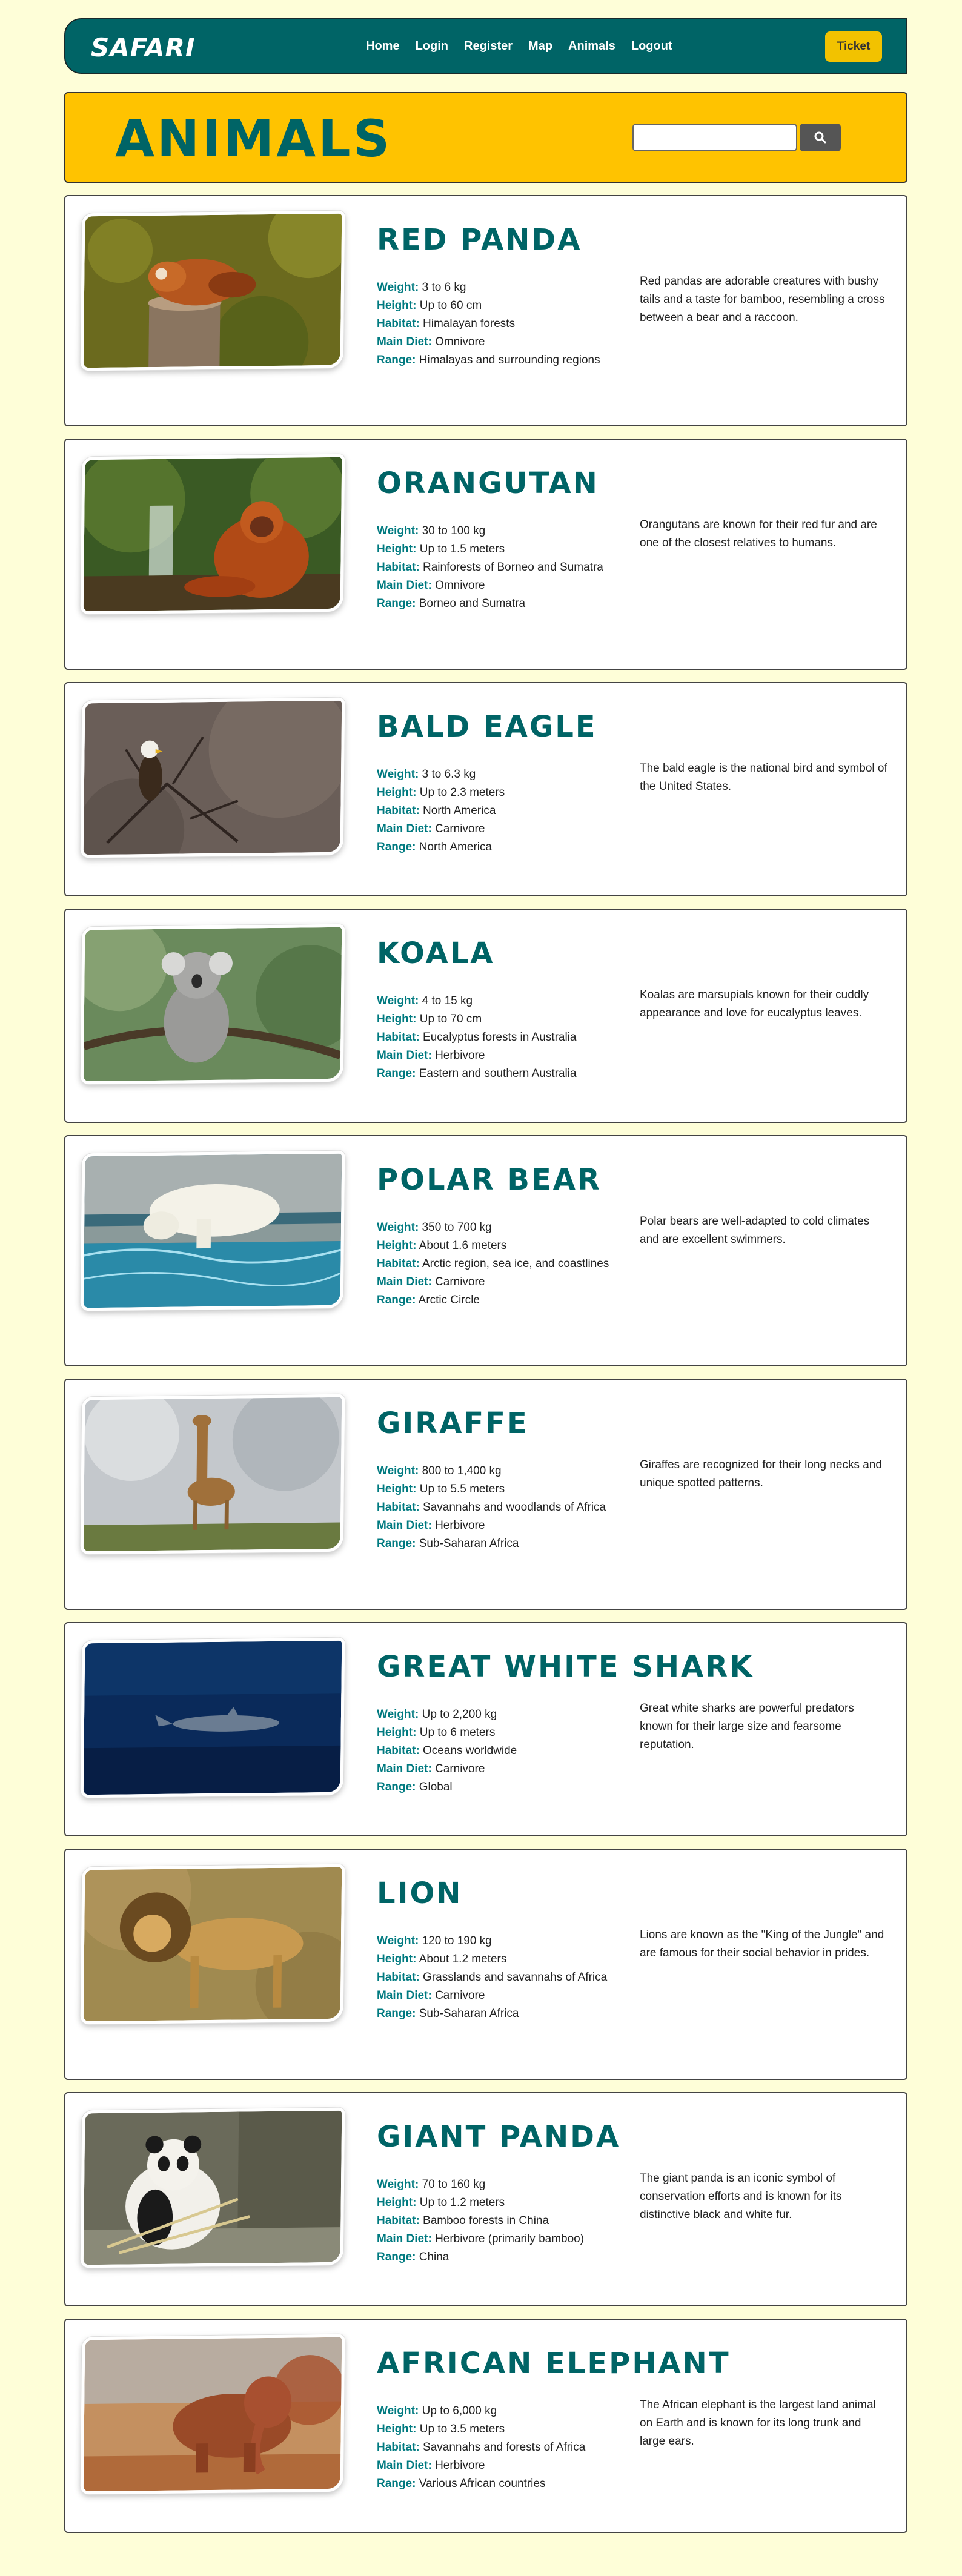 This screenshot has width=962, height=2576. What do you see at coordinates (495, 811) in the screenshot?
I see `fact-habitat: Habitat: North America` at bounding box center [495, 811].